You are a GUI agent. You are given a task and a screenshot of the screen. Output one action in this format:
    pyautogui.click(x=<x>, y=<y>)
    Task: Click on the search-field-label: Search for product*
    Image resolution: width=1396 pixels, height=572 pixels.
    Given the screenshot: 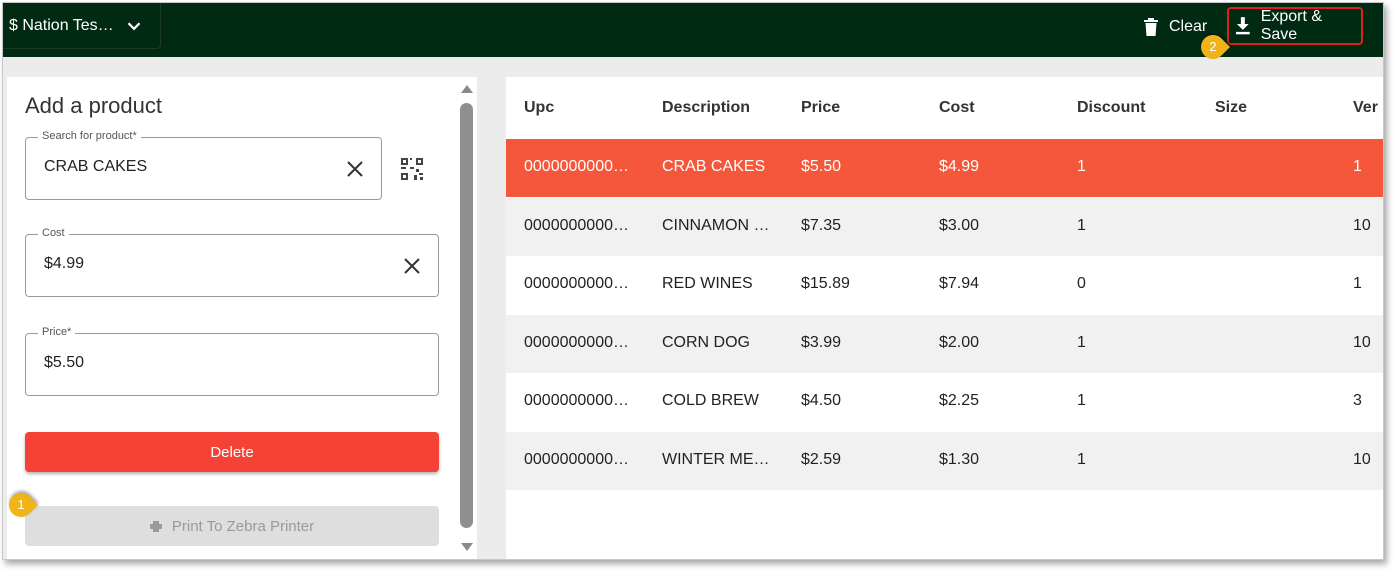 What is the action you would take?
    pyautogui.click(x=89, y=136)
    